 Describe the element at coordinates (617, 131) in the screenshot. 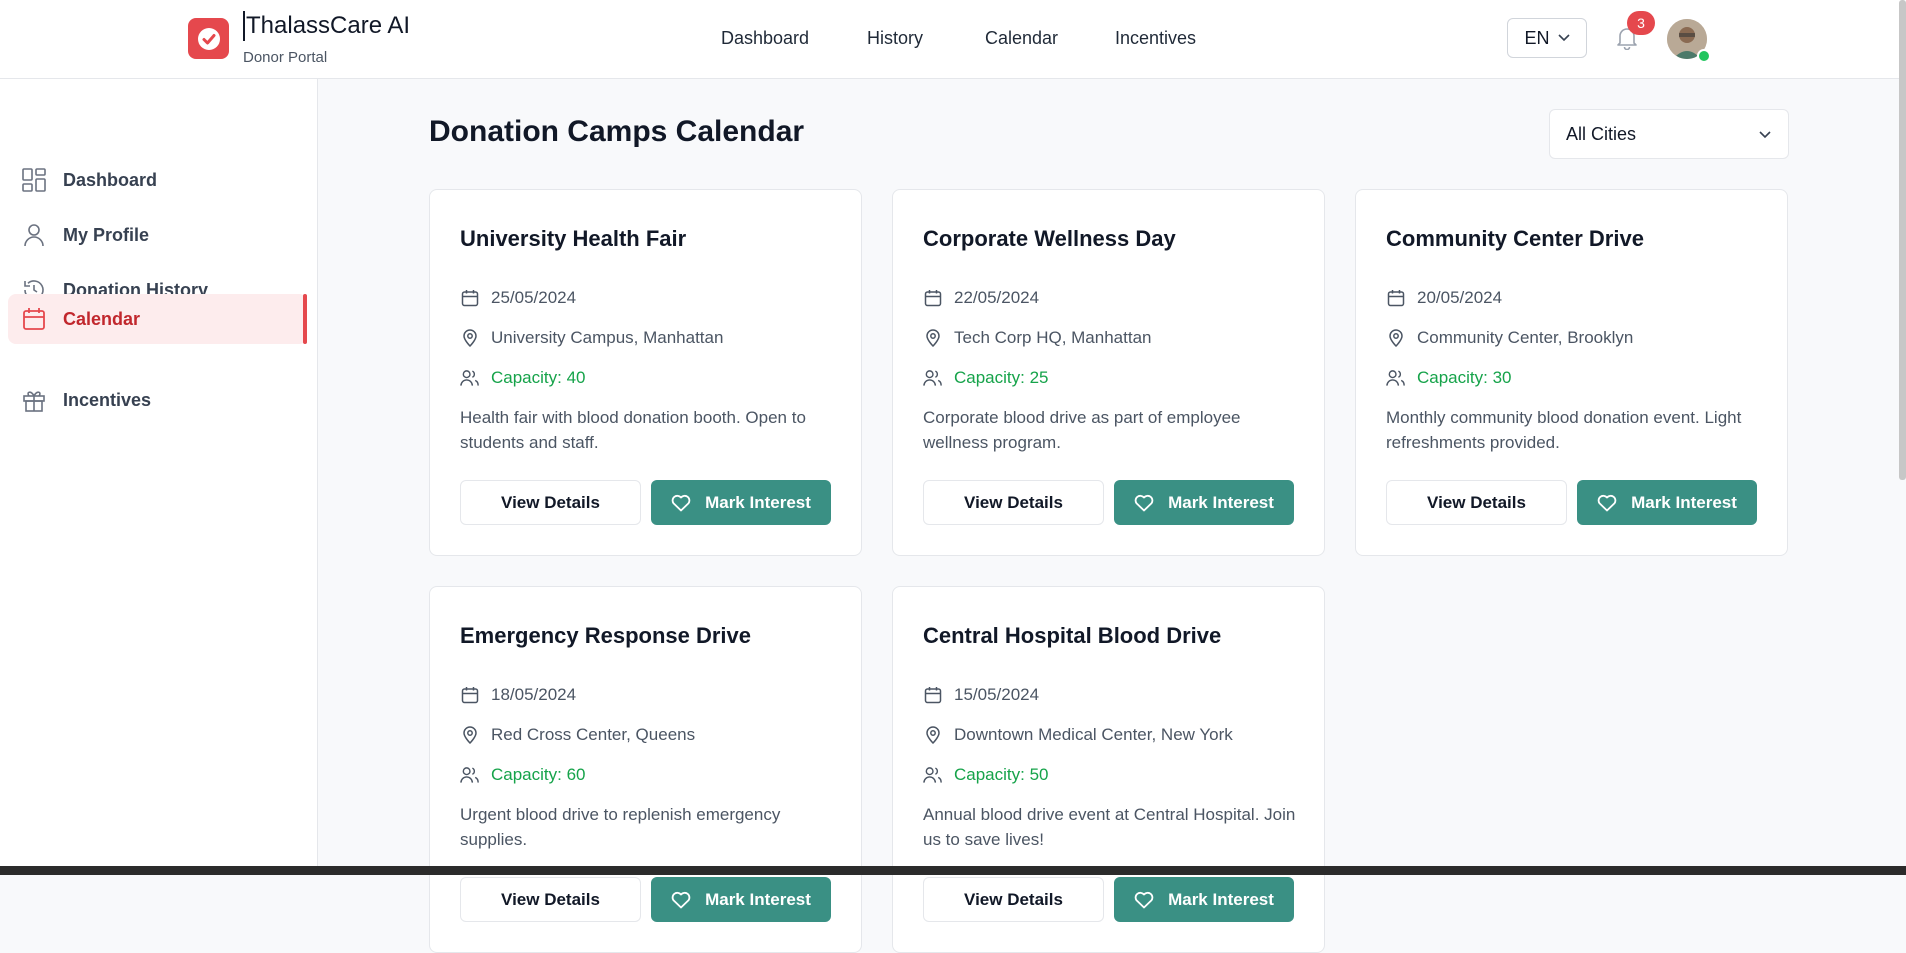

I see `page-title: Donation Camps Calendar` at that location.